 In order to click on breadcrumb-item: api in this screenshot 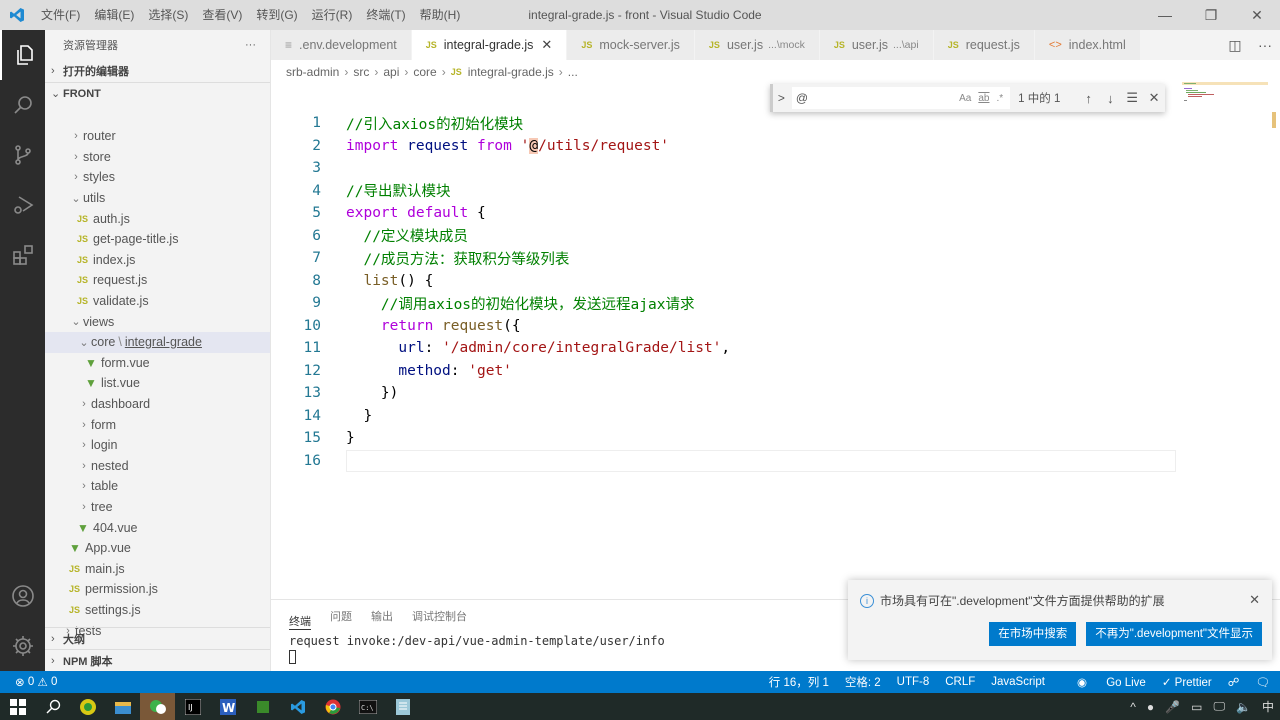, I will do `click(391, 72)`.